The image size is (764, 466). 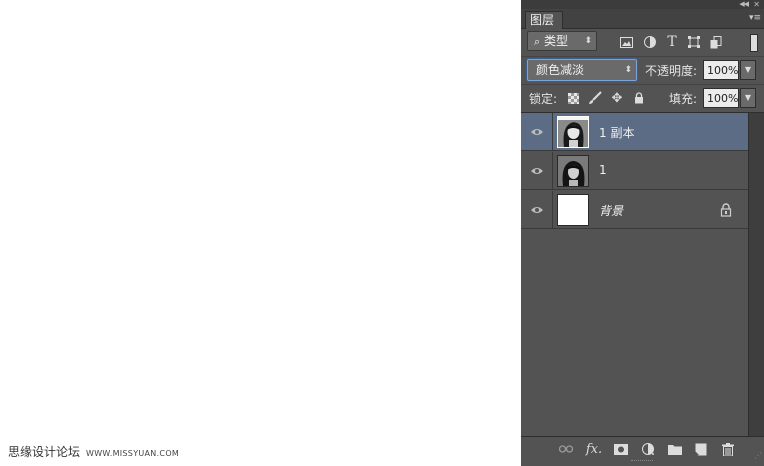 I want to click on blend-mode-value: 颜色减淡, so click(x=560, y=70).